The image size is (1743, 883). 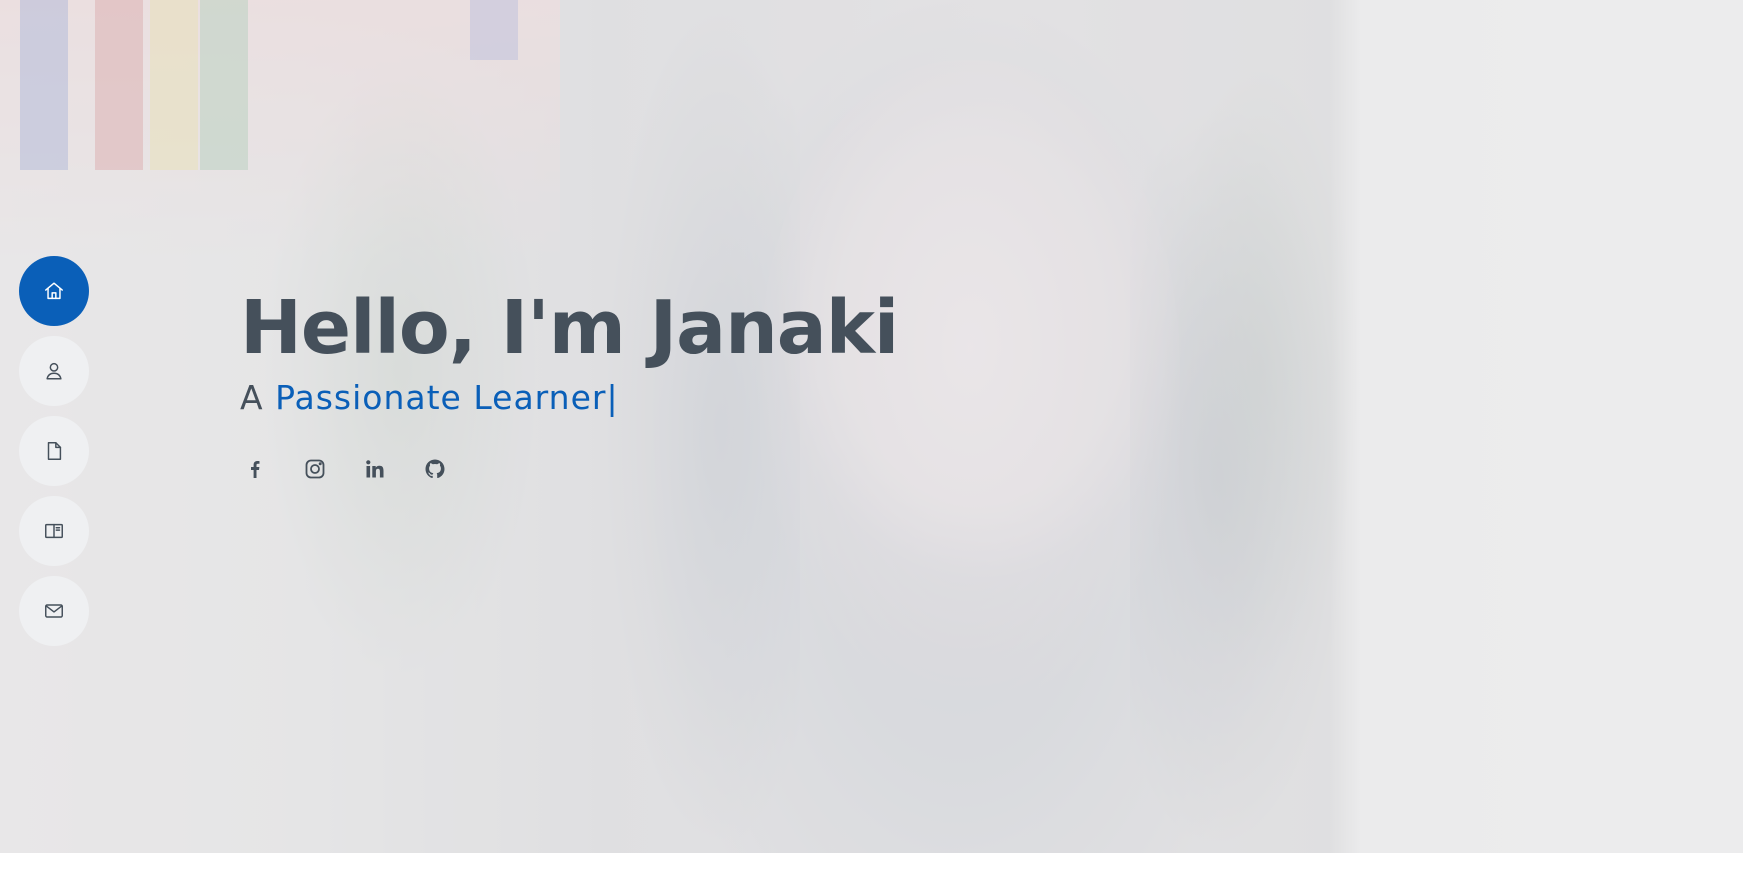 I want to click on social-links, so click(x=570, y=469).